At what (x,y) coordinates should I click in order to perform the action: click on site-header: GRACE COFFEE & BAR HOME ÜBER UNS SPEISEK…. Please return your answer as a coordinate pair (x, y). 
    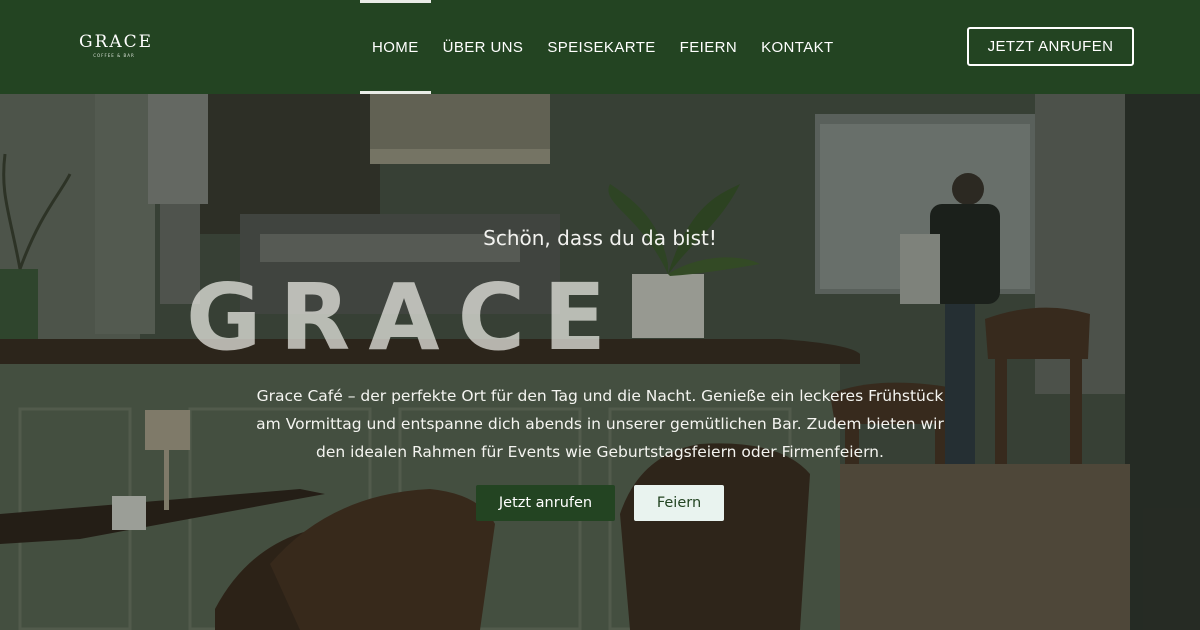
    Looking at the image, I should click on (600, 47).